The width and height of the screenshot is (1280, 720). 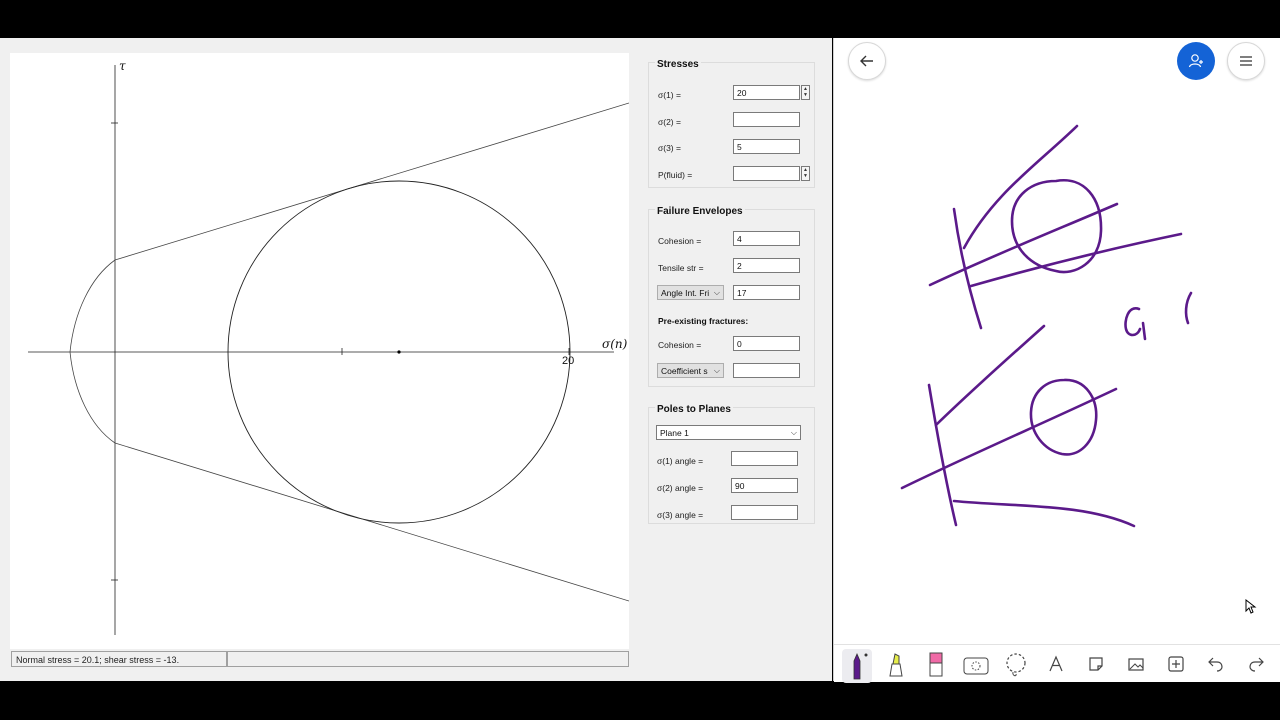 What do you see at coordinates (860, 666) in the screenshot?
I see `pen-icon` at bounding box center [860, 666].